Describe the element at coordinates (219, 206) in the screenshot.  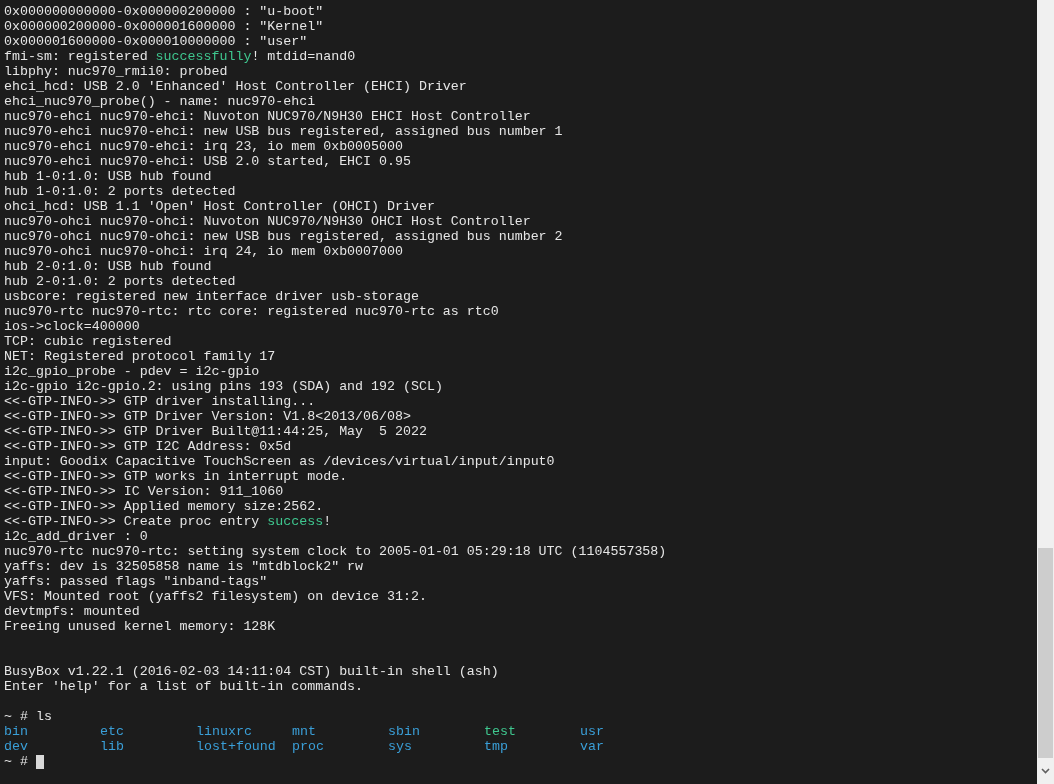
I see `terminal-line: ohci_hcd: USB 1.1 'Open' Host Controller (OHCI) Driver` at that location.